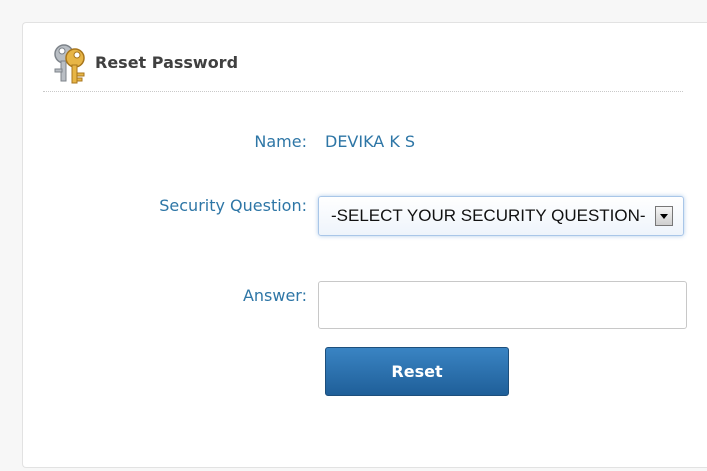  What do you see at coordinates (280, 141) in the screenshot?
I see `name-label: Name:` at bounding box center [280, 141].